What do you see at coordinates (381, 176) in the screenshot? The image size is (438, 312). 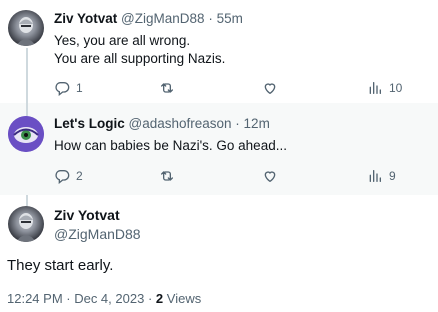 I see `views-button: 9` at bounding box center [381, 176].